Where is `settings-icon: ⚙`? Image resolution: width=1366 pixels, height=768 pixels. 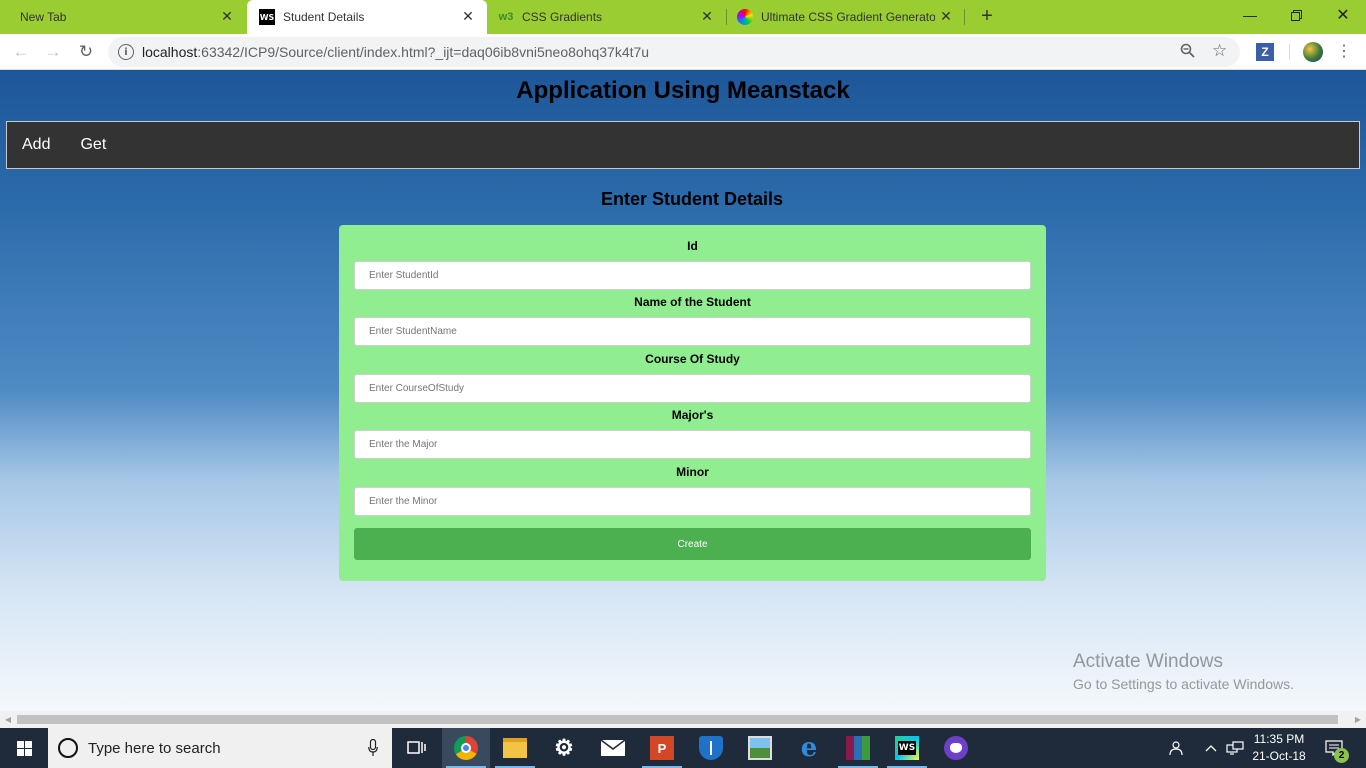
settings-icon: ⚙ is located at coordinates (564, 747).